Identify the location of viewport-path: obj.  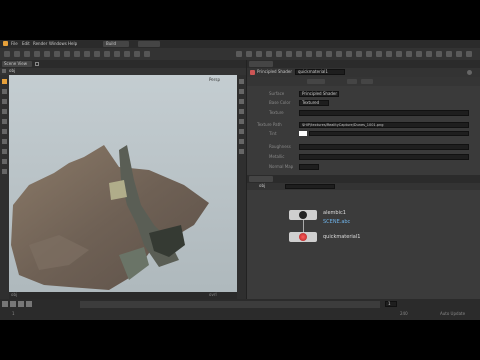
(12, 71).